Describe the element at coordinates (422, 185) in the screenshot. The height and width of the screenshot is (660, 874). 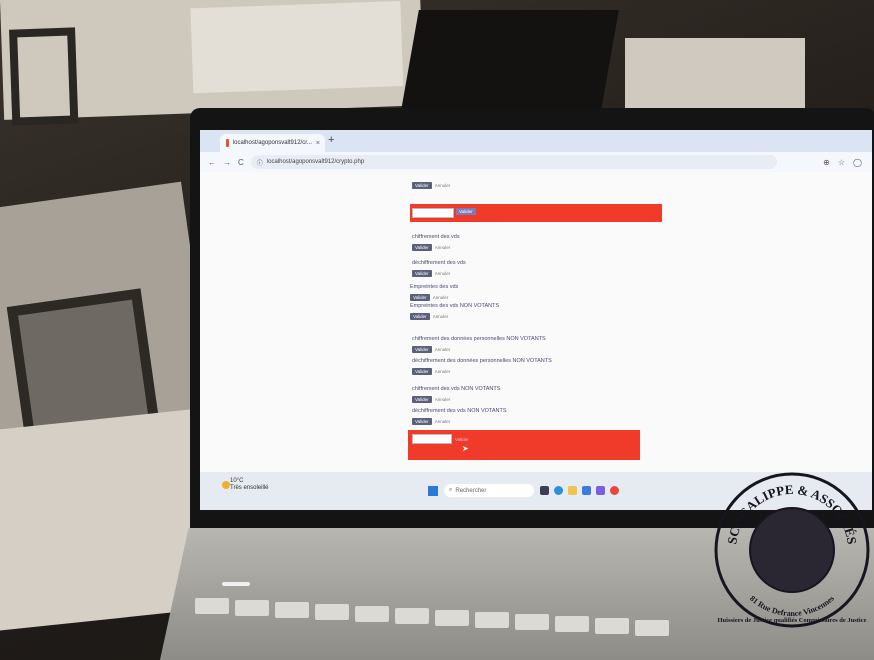
I see `top-valider-button: Valider` at that location.